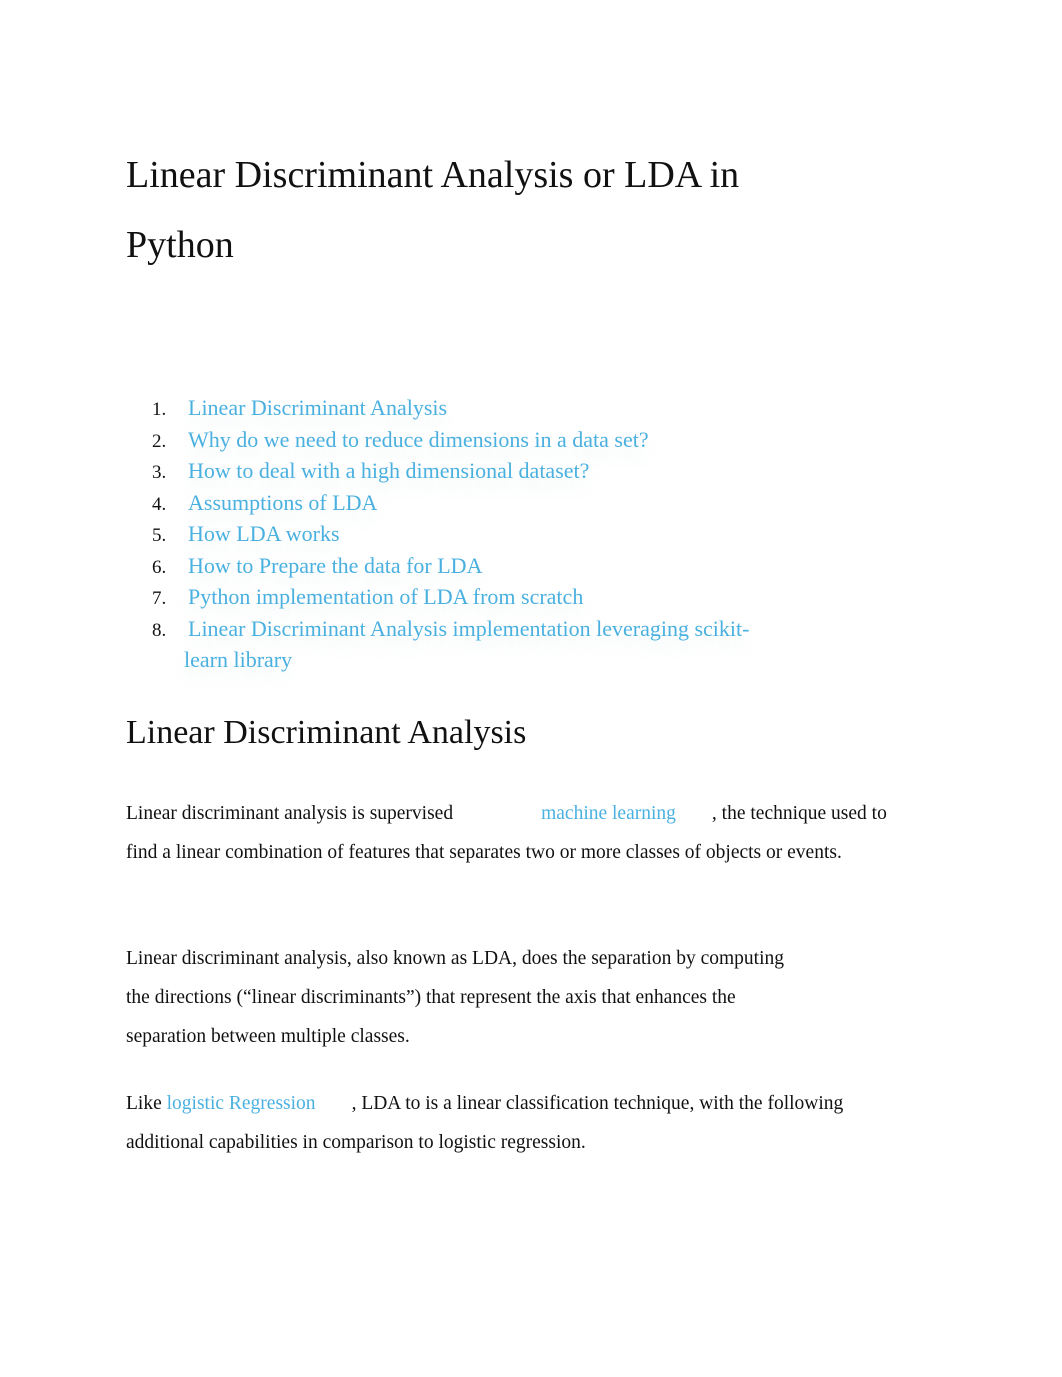 The image size is (1062, 1377). I want to click on toc-link: Linear Discriminant Analysis, so click(317, 408).